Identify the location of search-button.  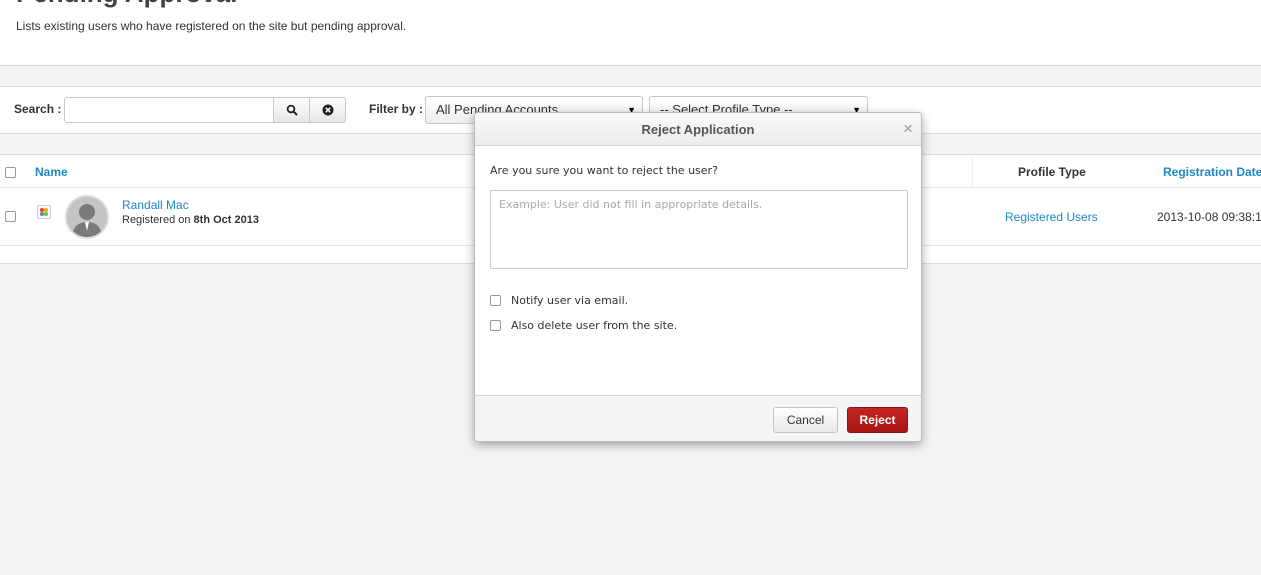
(291, 110).